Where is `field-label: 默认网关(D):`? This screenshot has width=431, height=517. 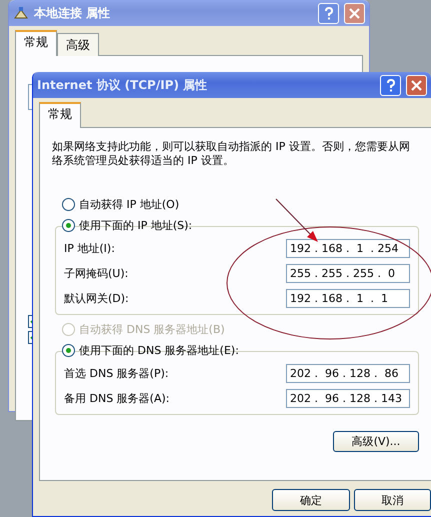 field-label: 默认网关(D): is located at coordinates (96, 298).